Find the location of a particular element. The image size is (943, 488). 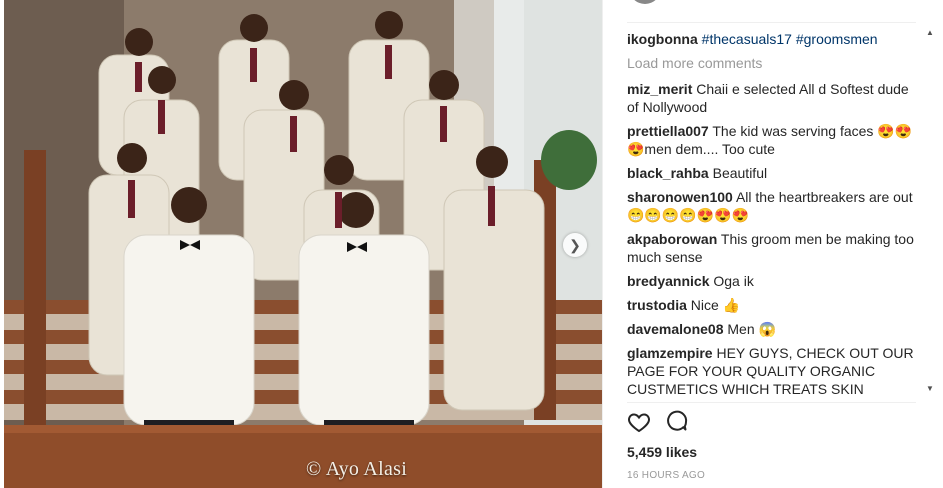

comments-scrollbar: ▲ ▼ is located at coordinates (930, 211).